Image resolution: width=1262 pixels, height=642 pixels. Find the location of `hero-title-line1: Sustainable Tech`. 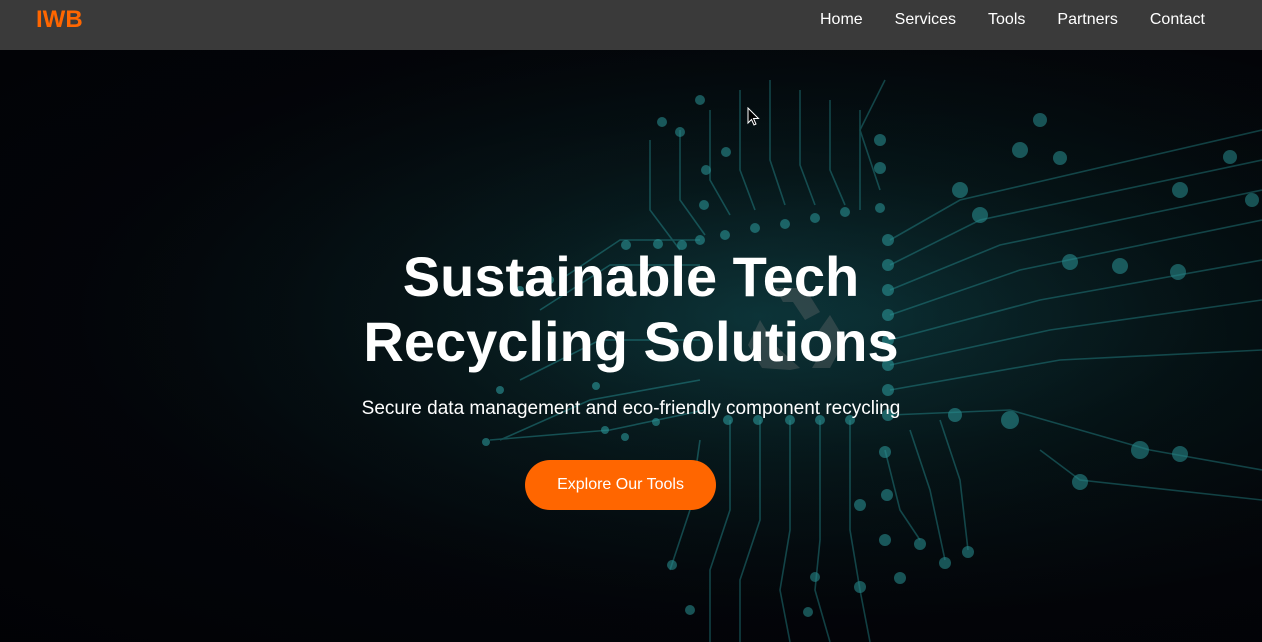

hero-title-line1: Sustainable Tech is located at coordinates (631, 276).